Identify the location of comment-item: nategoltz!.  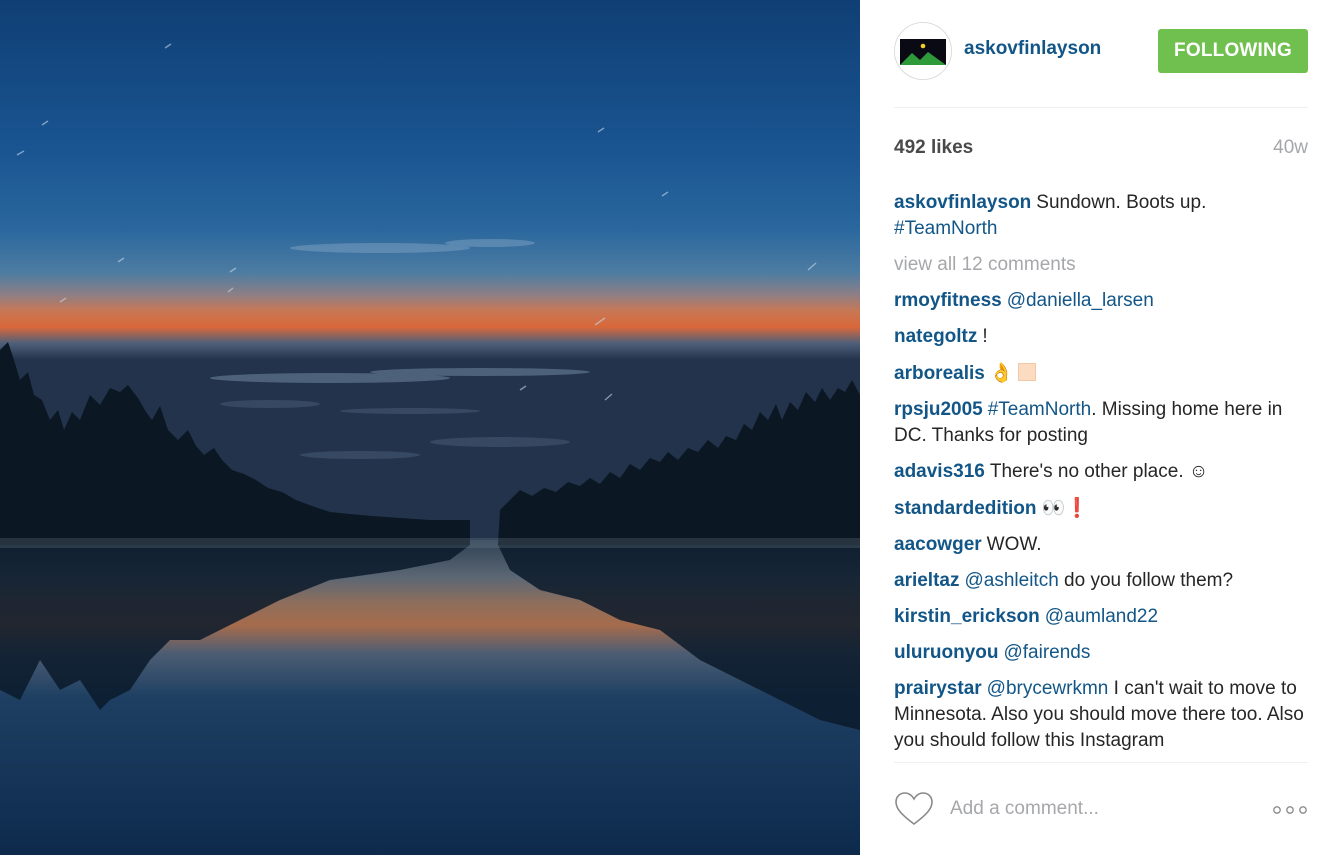
(1101, 337).